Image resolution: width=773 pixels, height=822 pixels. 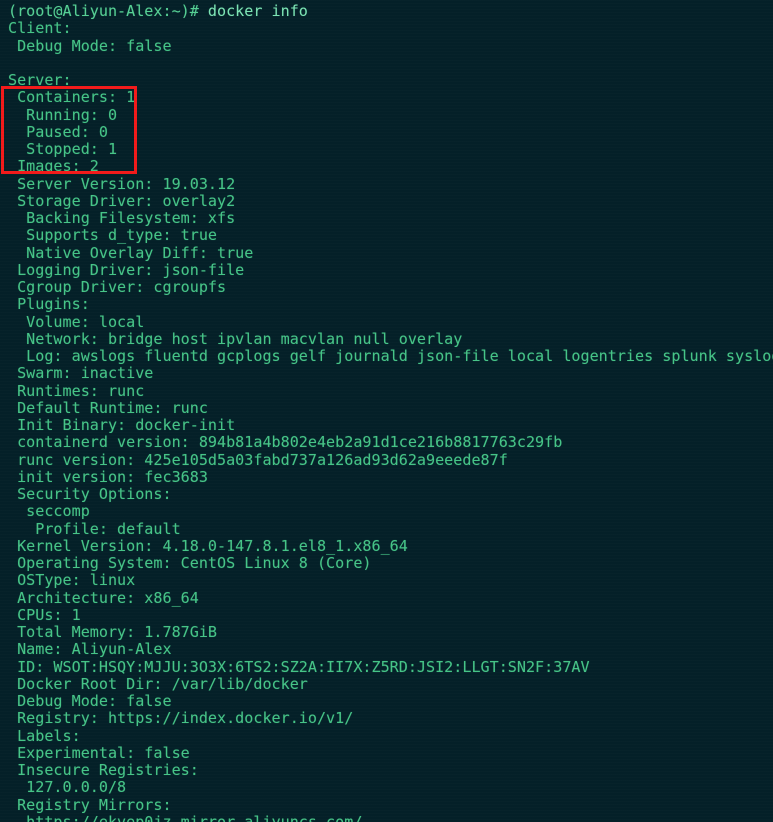 What do you see at coordinates (122, 200) in the screenshot?
I see `terminal-line: Storage Driver: overlay2` at bounding box center [122, 200].